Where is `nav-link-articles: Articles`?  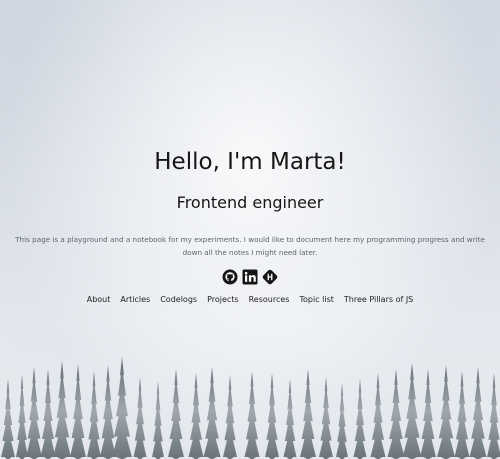 nav-link-articles: Articles is located at coordinates (135, 300).